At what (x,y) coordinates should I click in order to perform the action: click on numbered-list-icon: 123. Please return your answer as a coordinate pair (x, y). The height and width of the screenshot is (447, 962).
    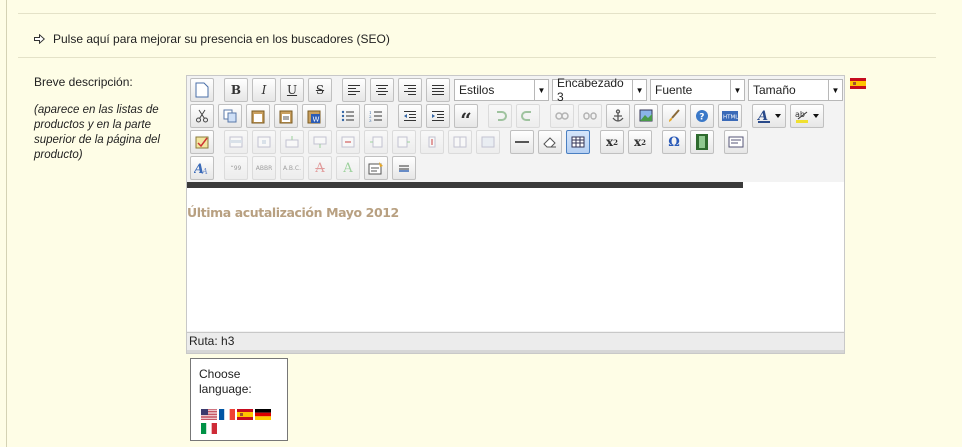
    Looking at the image, I should click on (376, 116).